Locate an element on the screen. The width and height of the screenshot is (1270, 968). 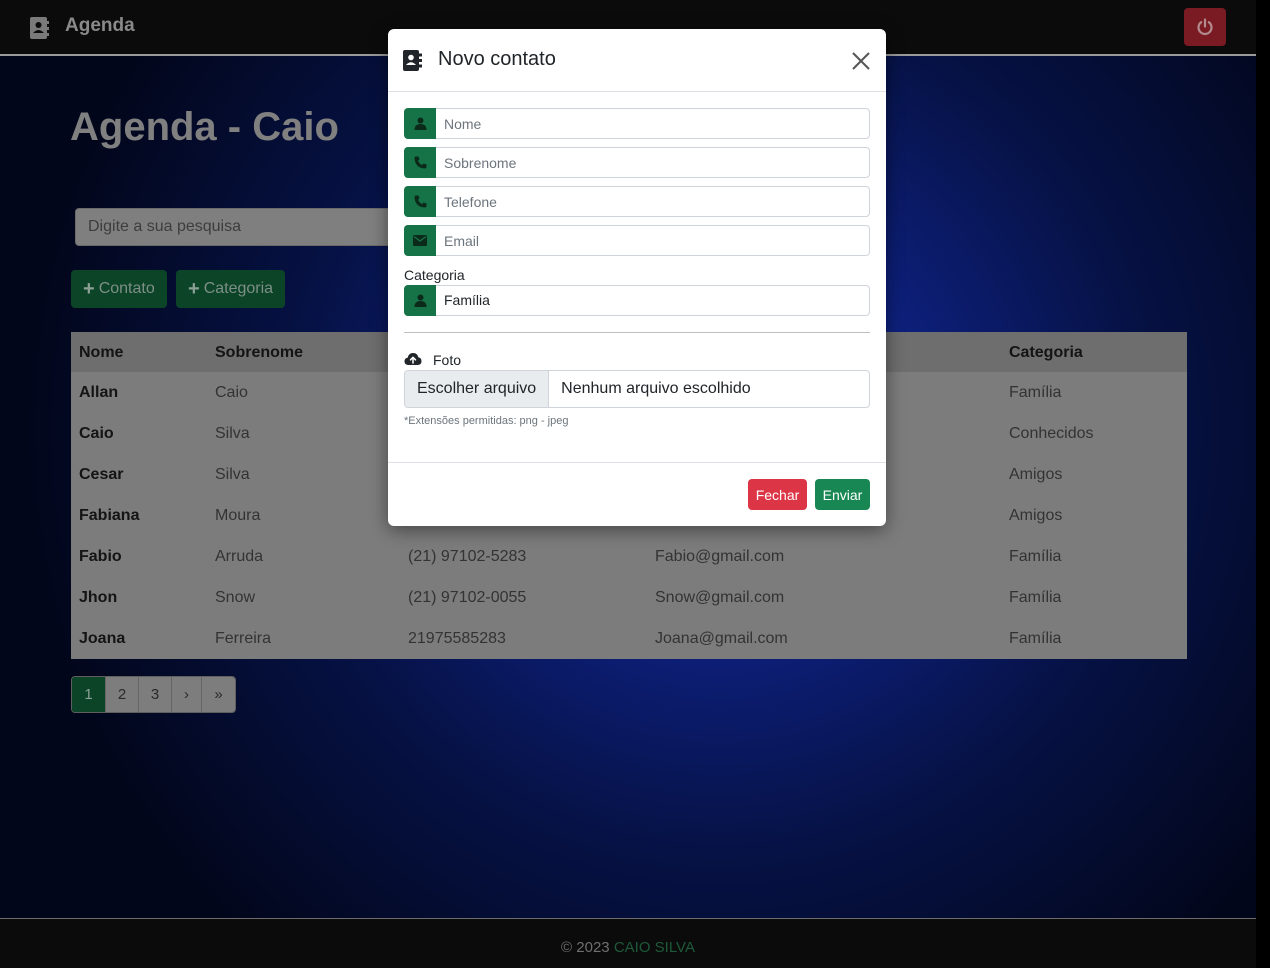
add-category-button: + Categoria is located at coordinates (231, 289).